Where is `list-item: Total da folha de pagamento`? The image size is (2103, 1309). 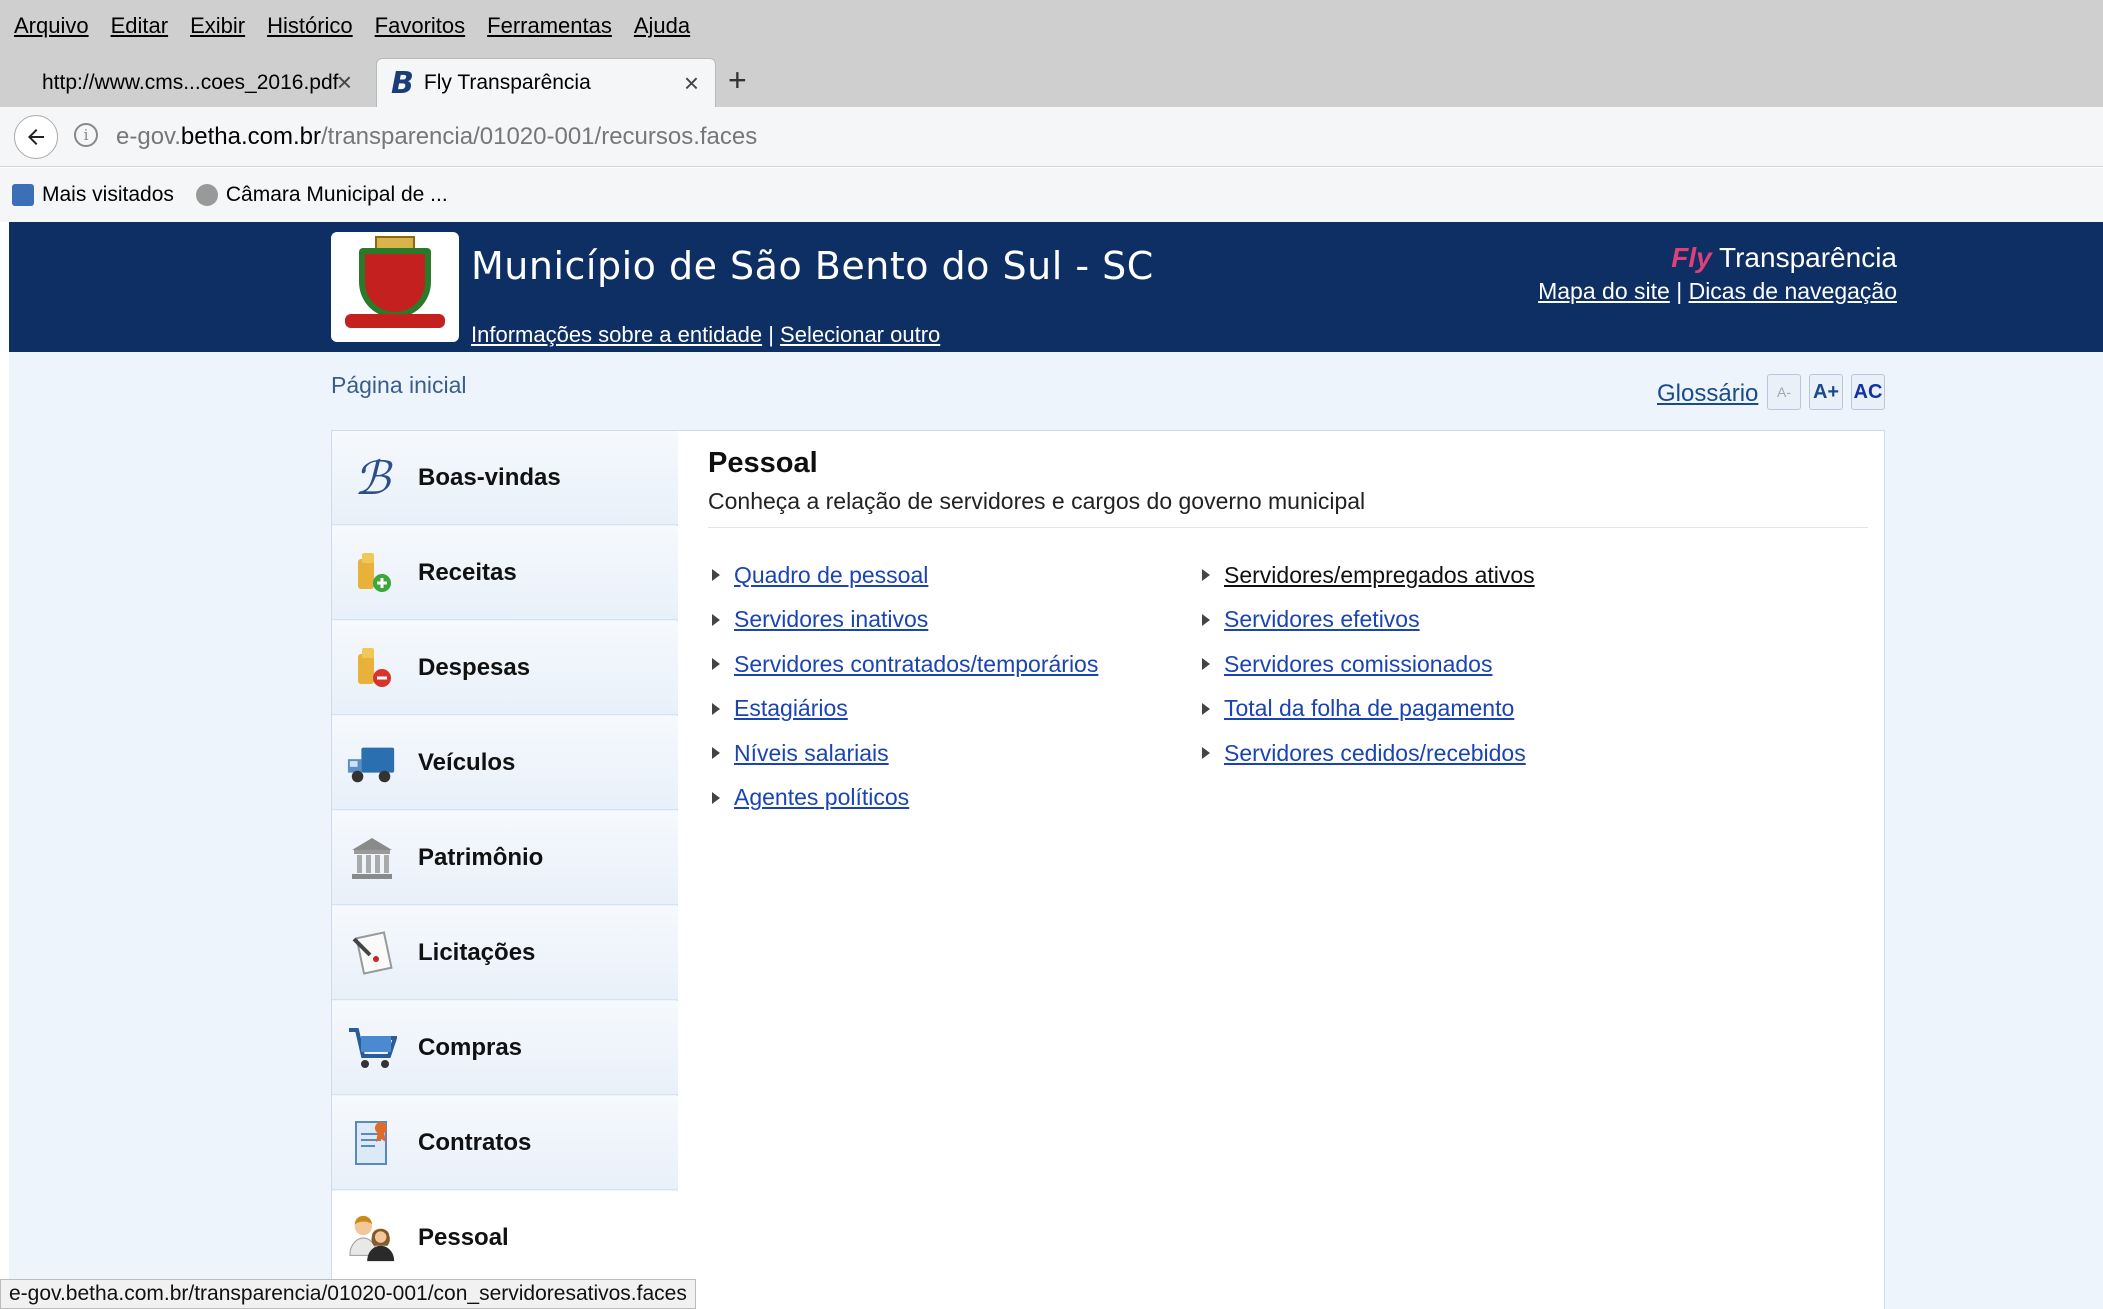
list-item: Total da folha de pagamento is located at coordinates (1366, 709).